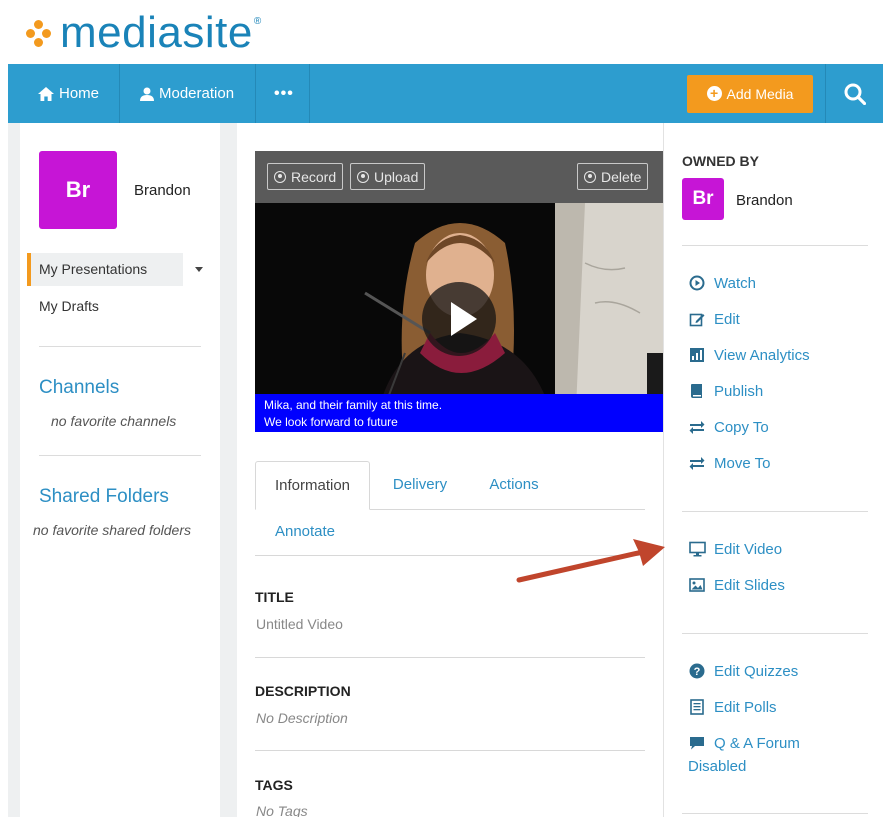  I want to click on watch-action: Watch, so click(722, 283).